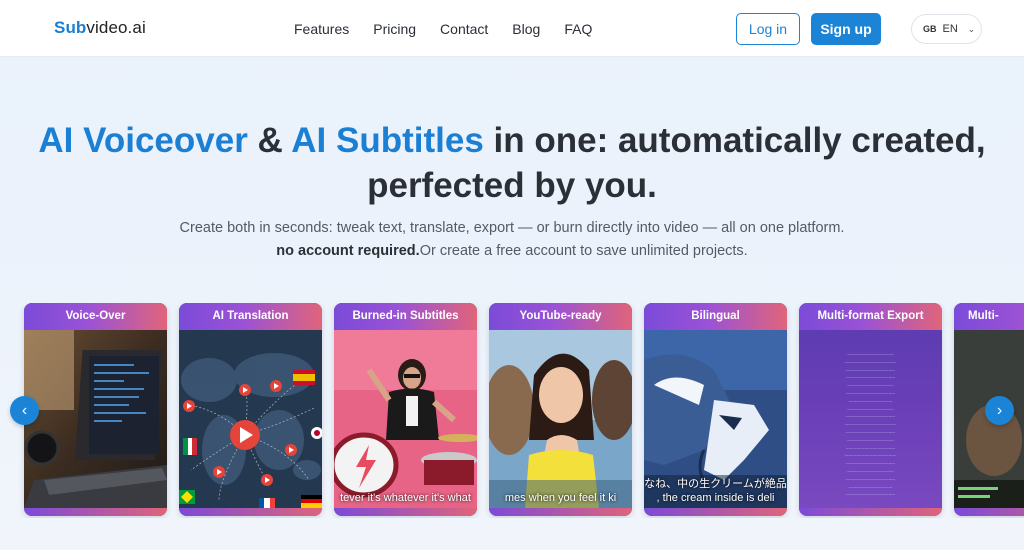 Image resolution: width=1024 pixels, height=550 pixels. I want to click on card-ai-translation: AI Translation, so click(250, 409).